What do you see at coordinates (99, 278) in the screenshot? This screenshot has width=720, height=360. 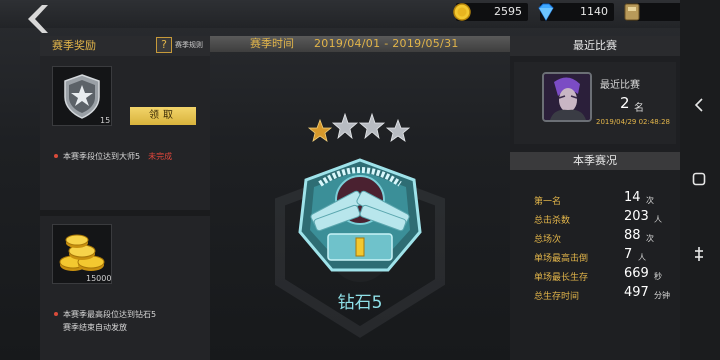 I see `coins-count: 15000` at bounding box center [99, 278].